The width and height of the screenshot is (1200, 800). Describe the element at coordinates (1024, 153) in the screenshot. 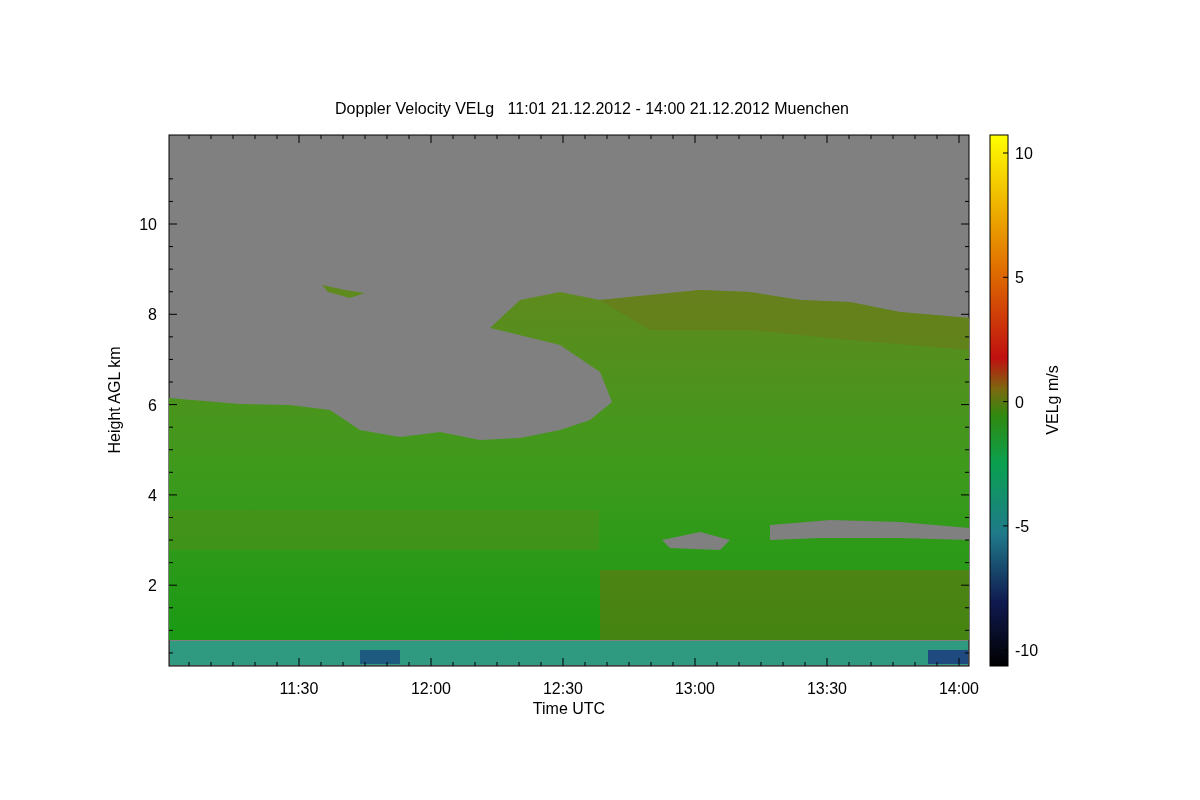

I see `colorbar-tick-label: 10` at that location.